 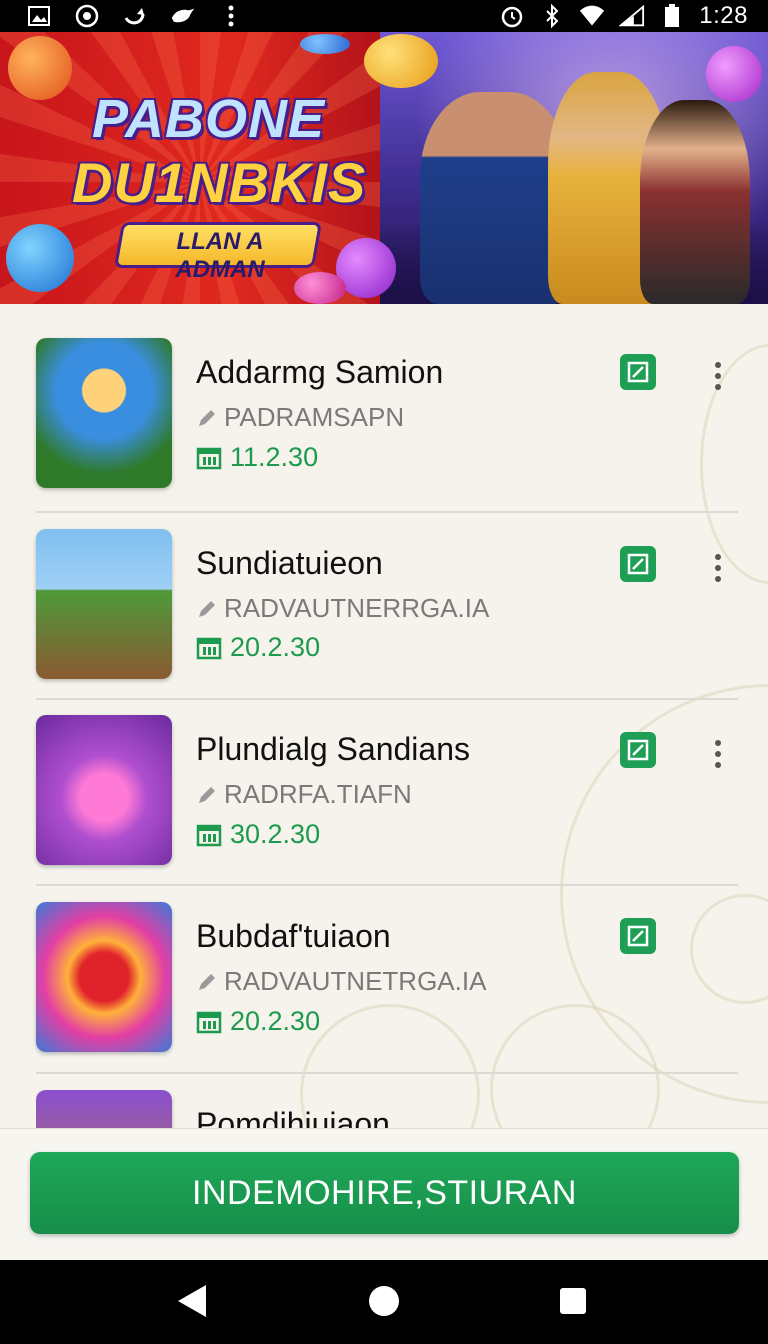 I want to click on list-item: Pomdihiuiaon, so click(x=387, y=1109).